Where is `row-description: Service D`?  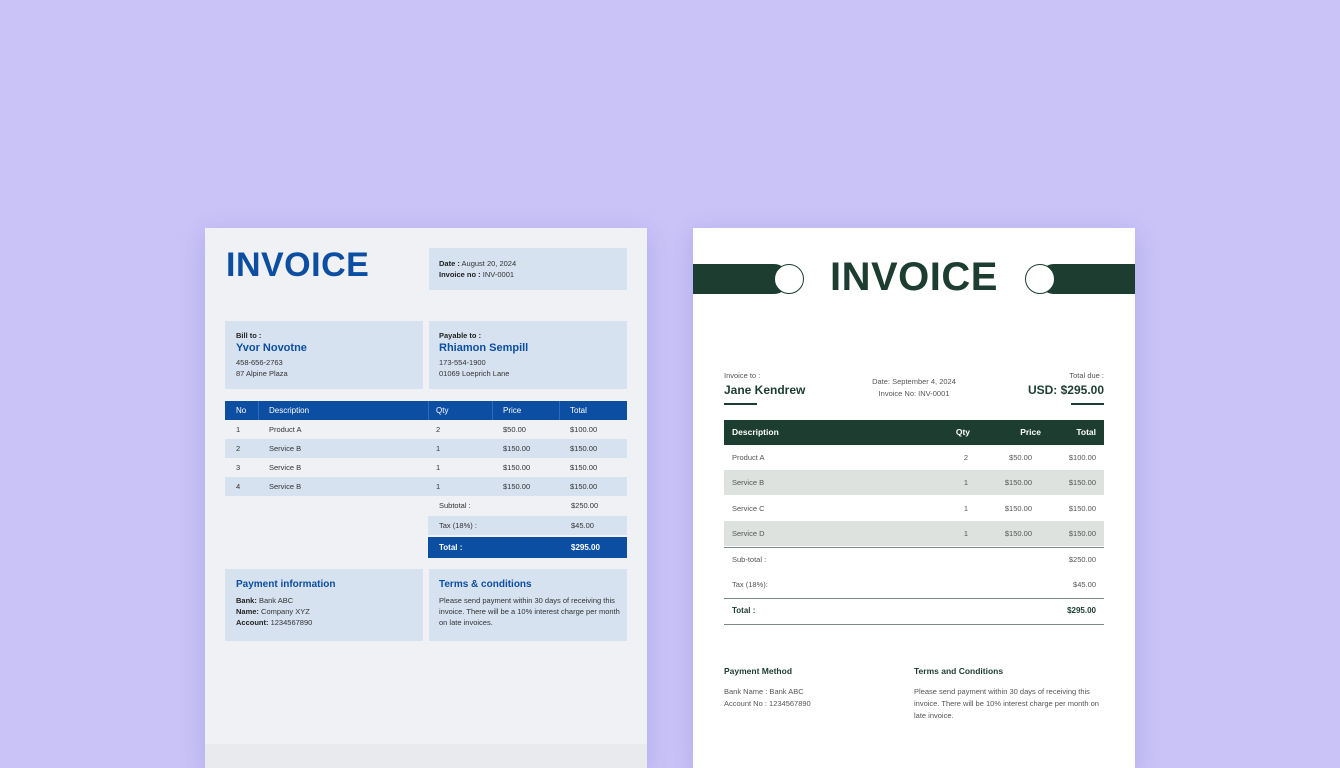
row-description: Service D is located at coordinates (748, 533).